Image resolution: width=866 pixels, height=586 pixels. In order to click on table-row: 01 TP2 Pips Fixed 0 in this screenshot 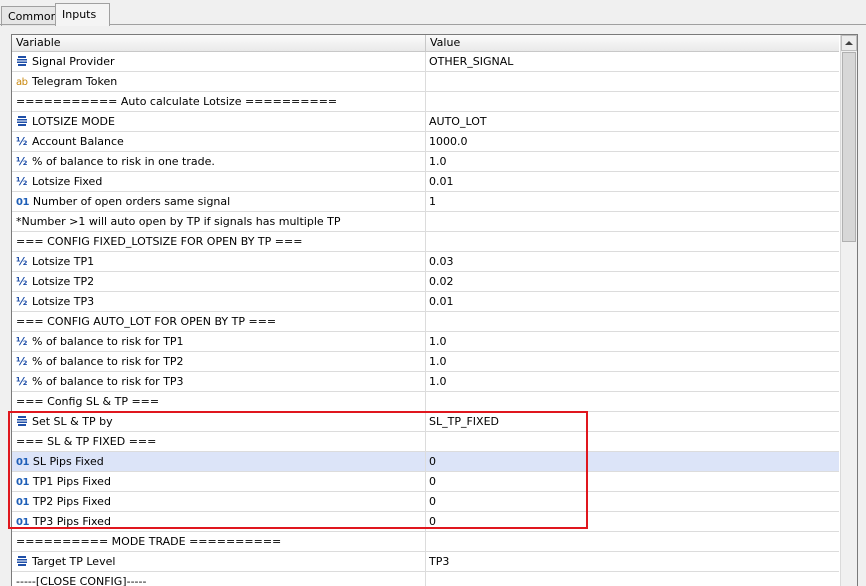, I will do `click(425, 502)`.